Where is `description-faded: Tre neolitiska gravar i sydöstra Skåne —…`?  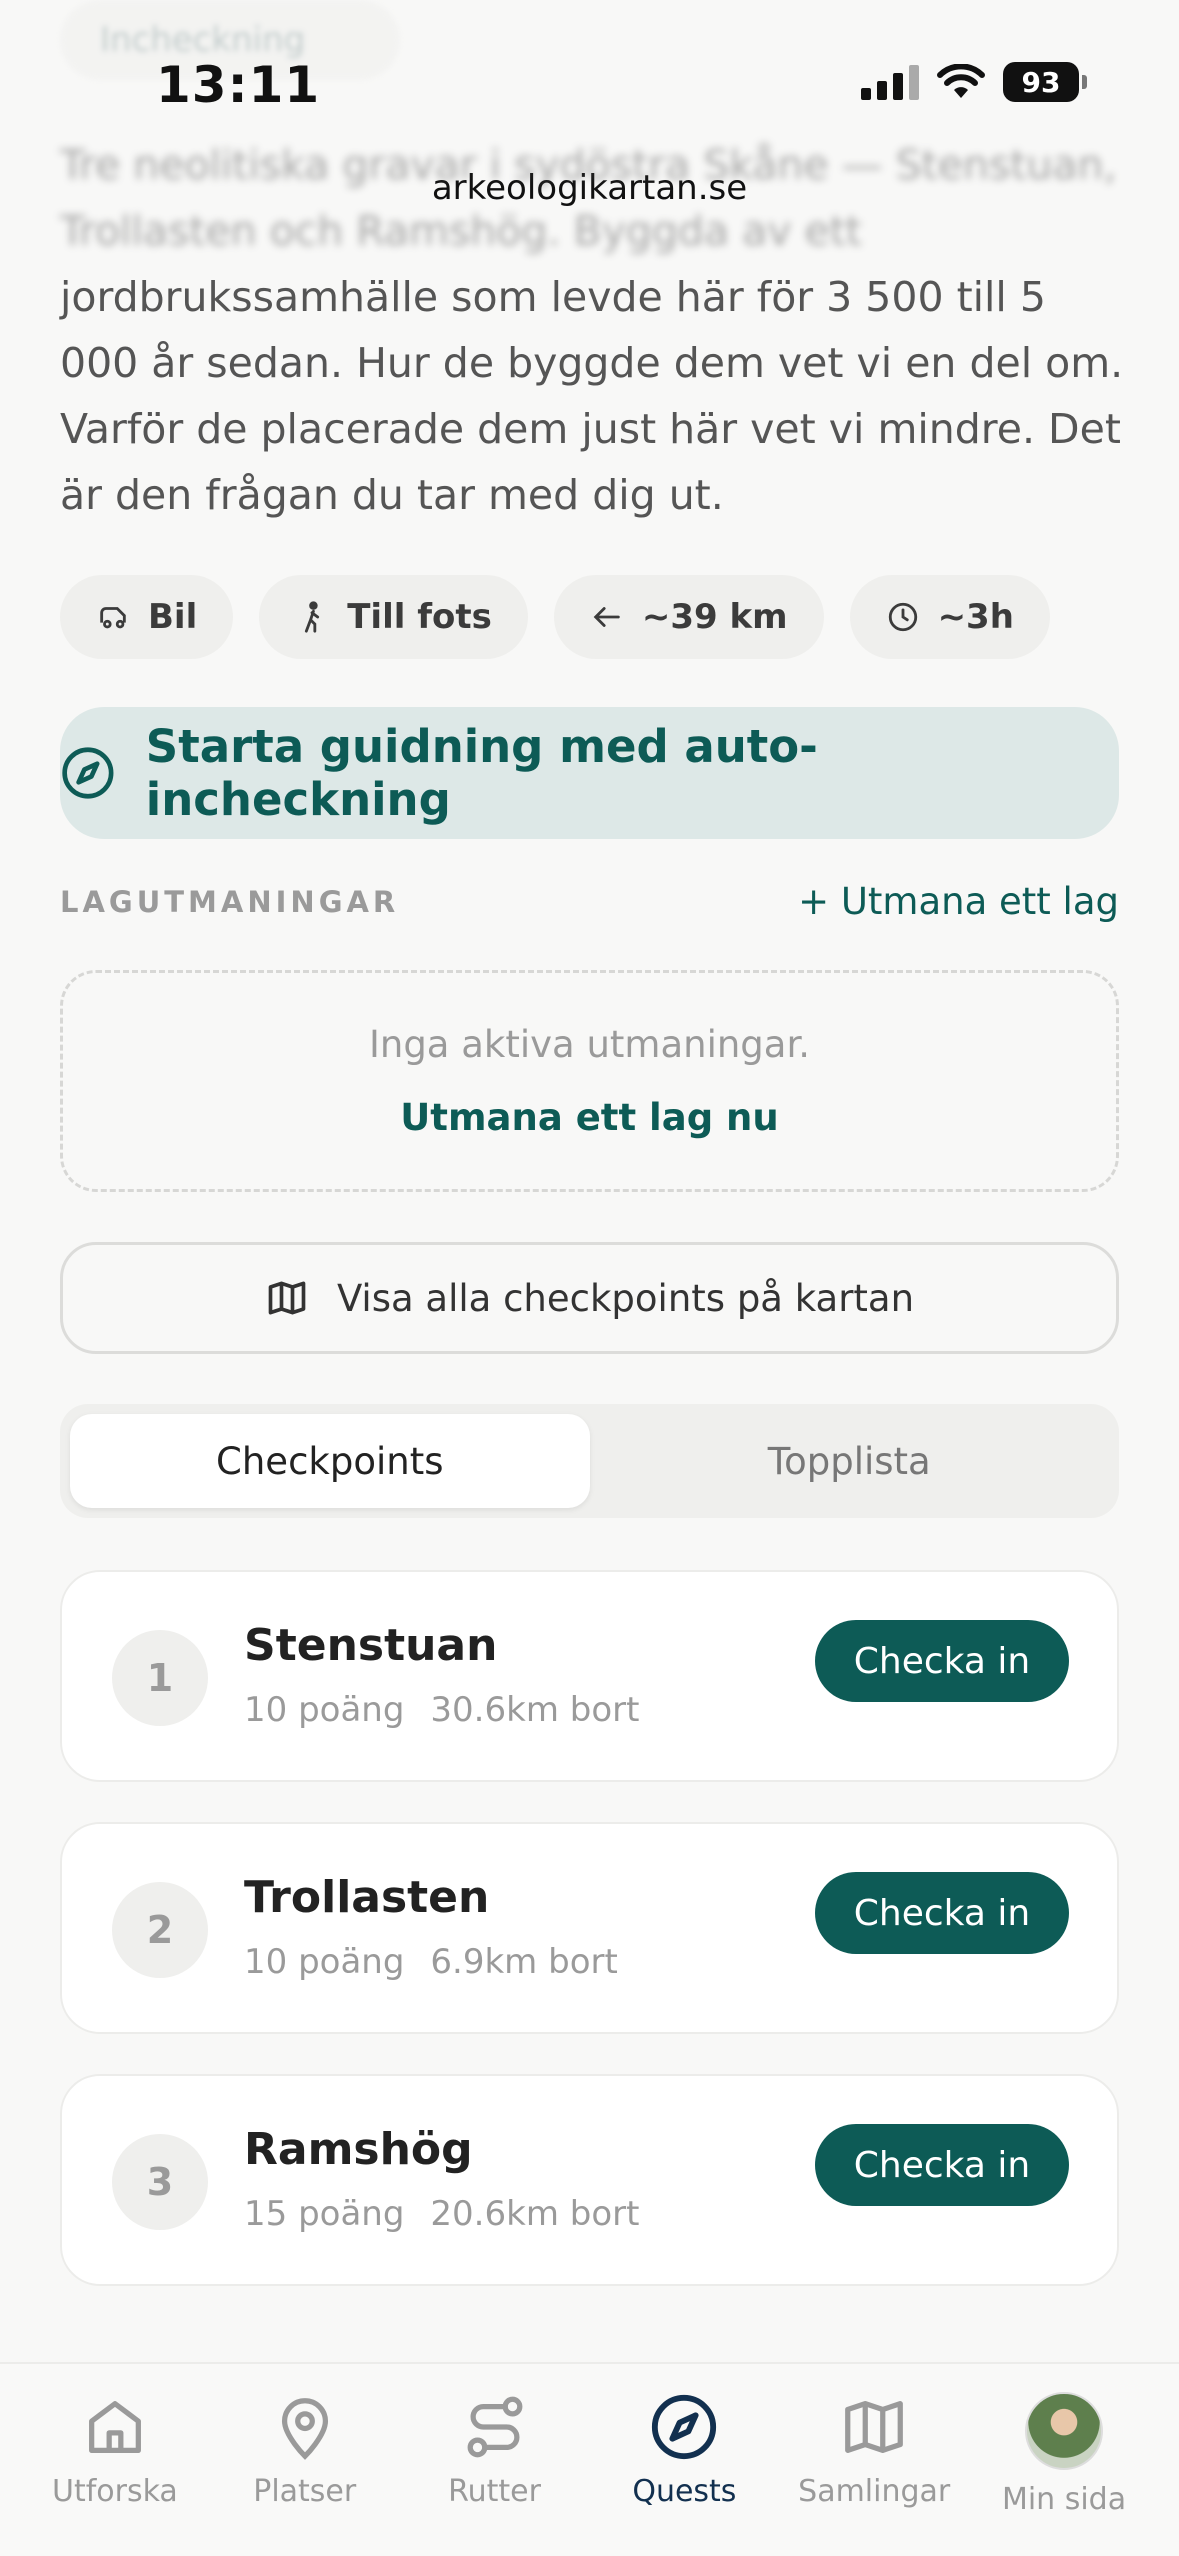 description-faded: Tre neolitiska gravar i sydöstra Skåne —… is located at coordinates (588, 198).